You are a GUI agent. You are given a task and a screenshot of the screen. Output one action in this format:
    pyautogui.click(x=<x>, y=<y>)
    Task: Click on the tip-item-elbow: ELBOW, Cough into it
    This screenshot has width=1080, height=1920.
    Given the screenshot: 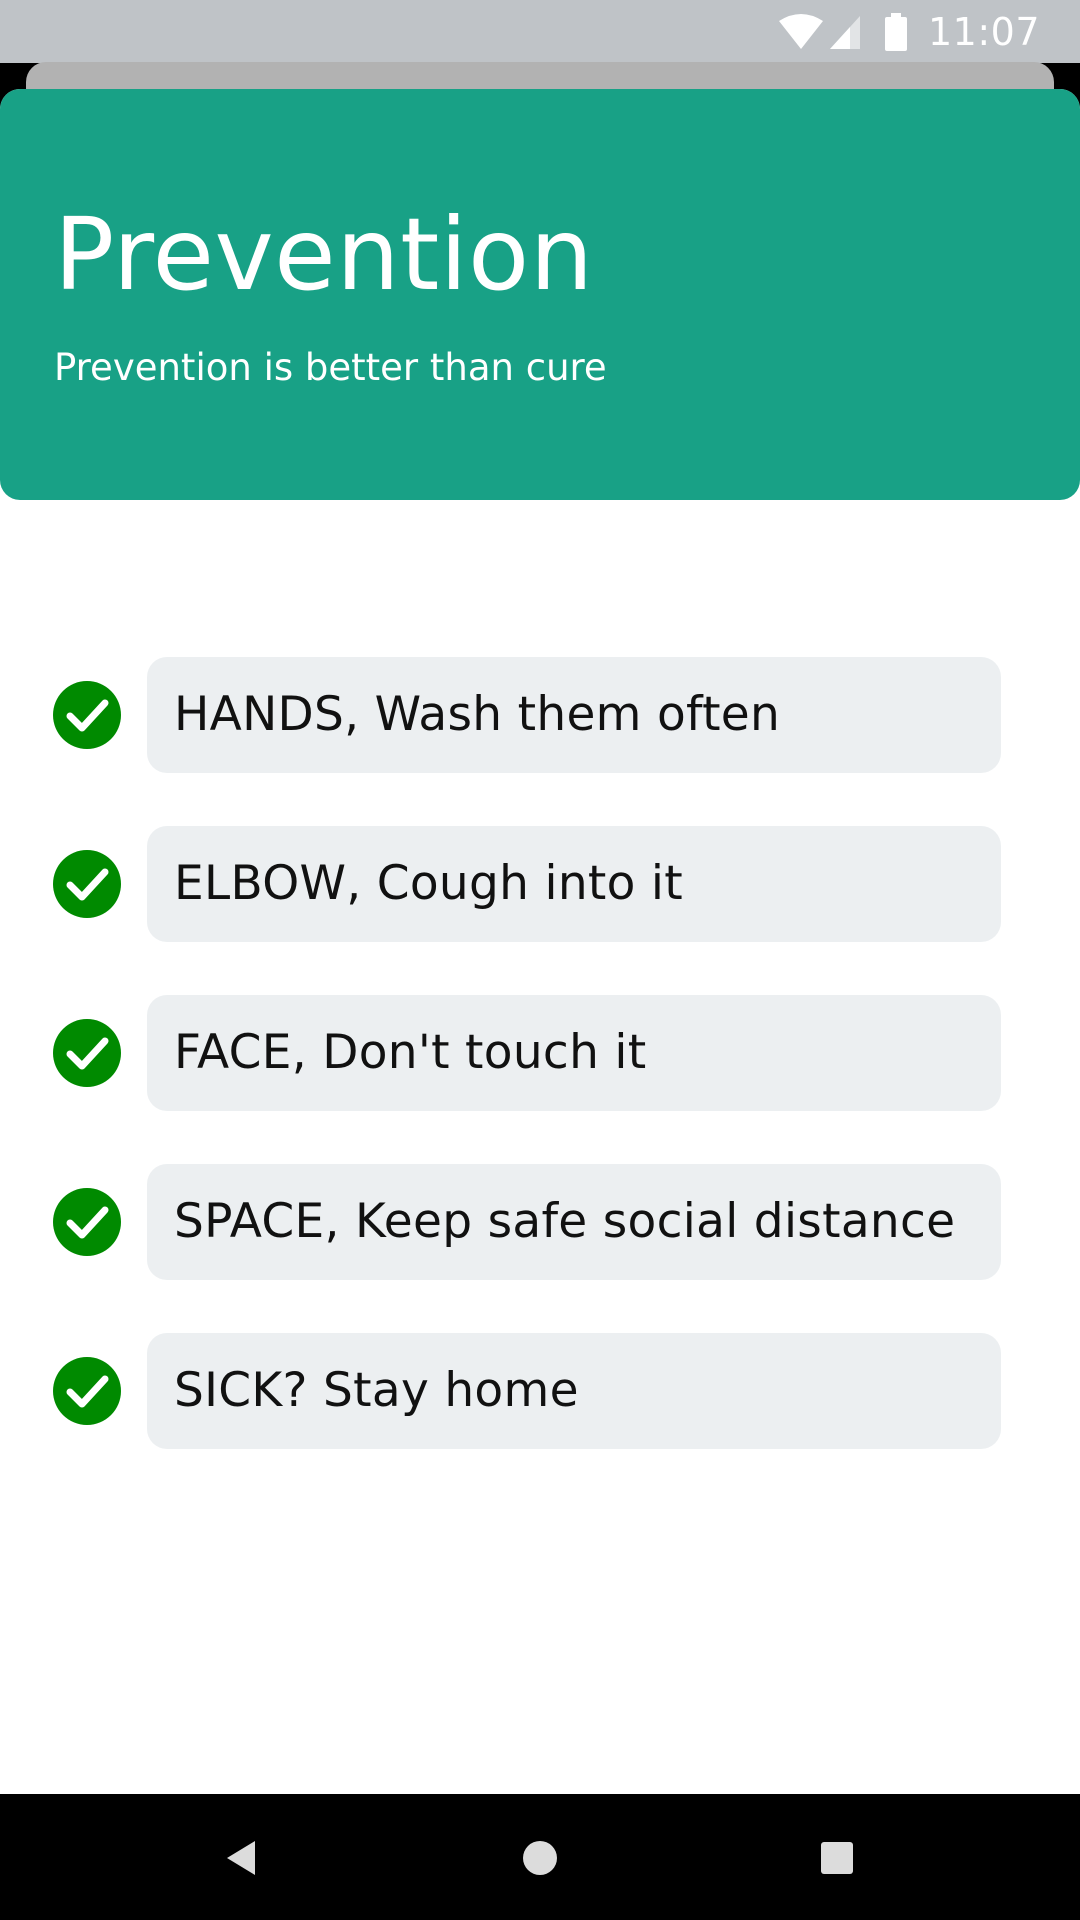 What is the action you would take?
    pyautogui.click(x=540, y=884)
    